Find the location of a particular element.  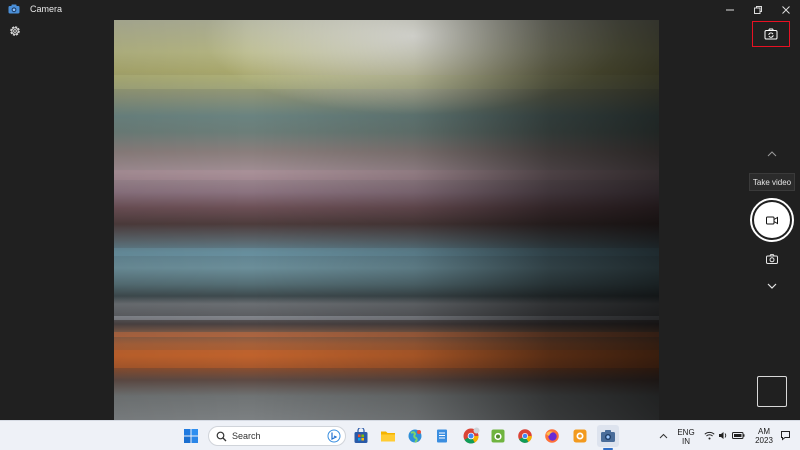

taskbar-orange-app is located at coordinates (580, 436).